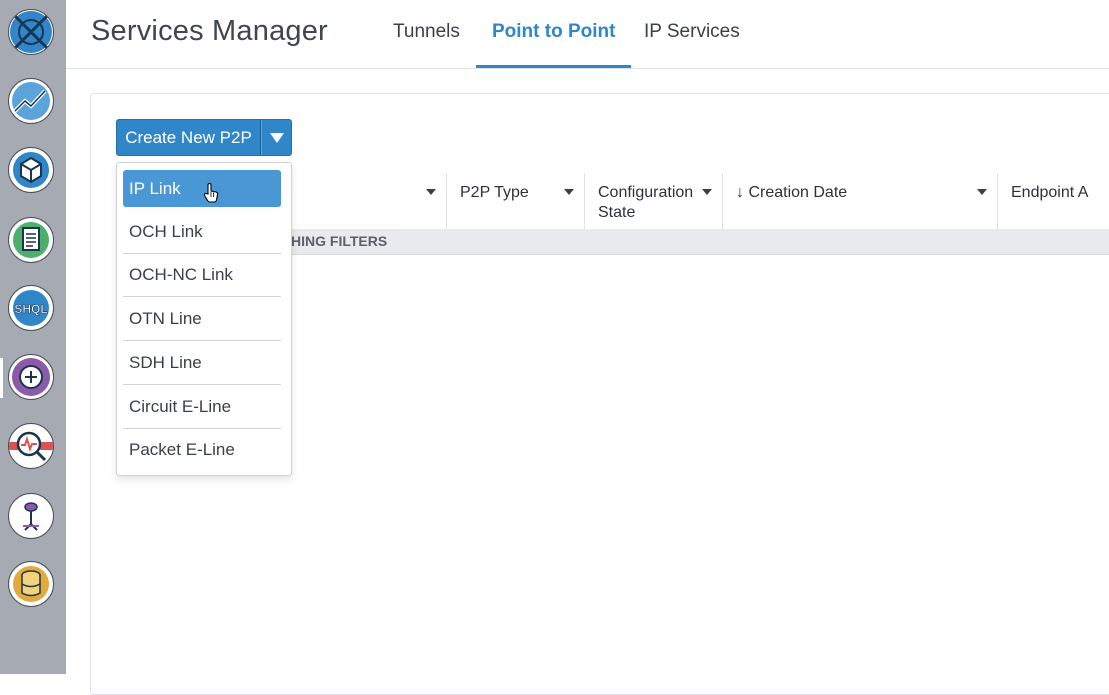  Describe the element at coordinates (654, 201) in the screenshot. I see `column-header-configuration-state: Configuration State` at that location.